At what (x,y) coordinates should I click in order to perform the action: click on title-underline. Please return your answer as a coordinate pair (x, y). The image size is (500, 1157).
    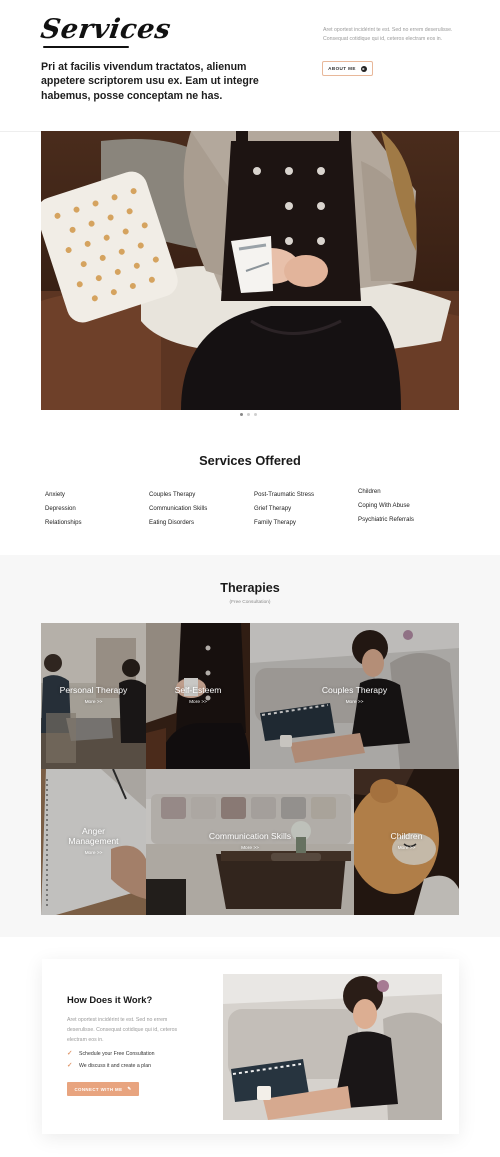
    Looking at the image, I should click on (86, 47).